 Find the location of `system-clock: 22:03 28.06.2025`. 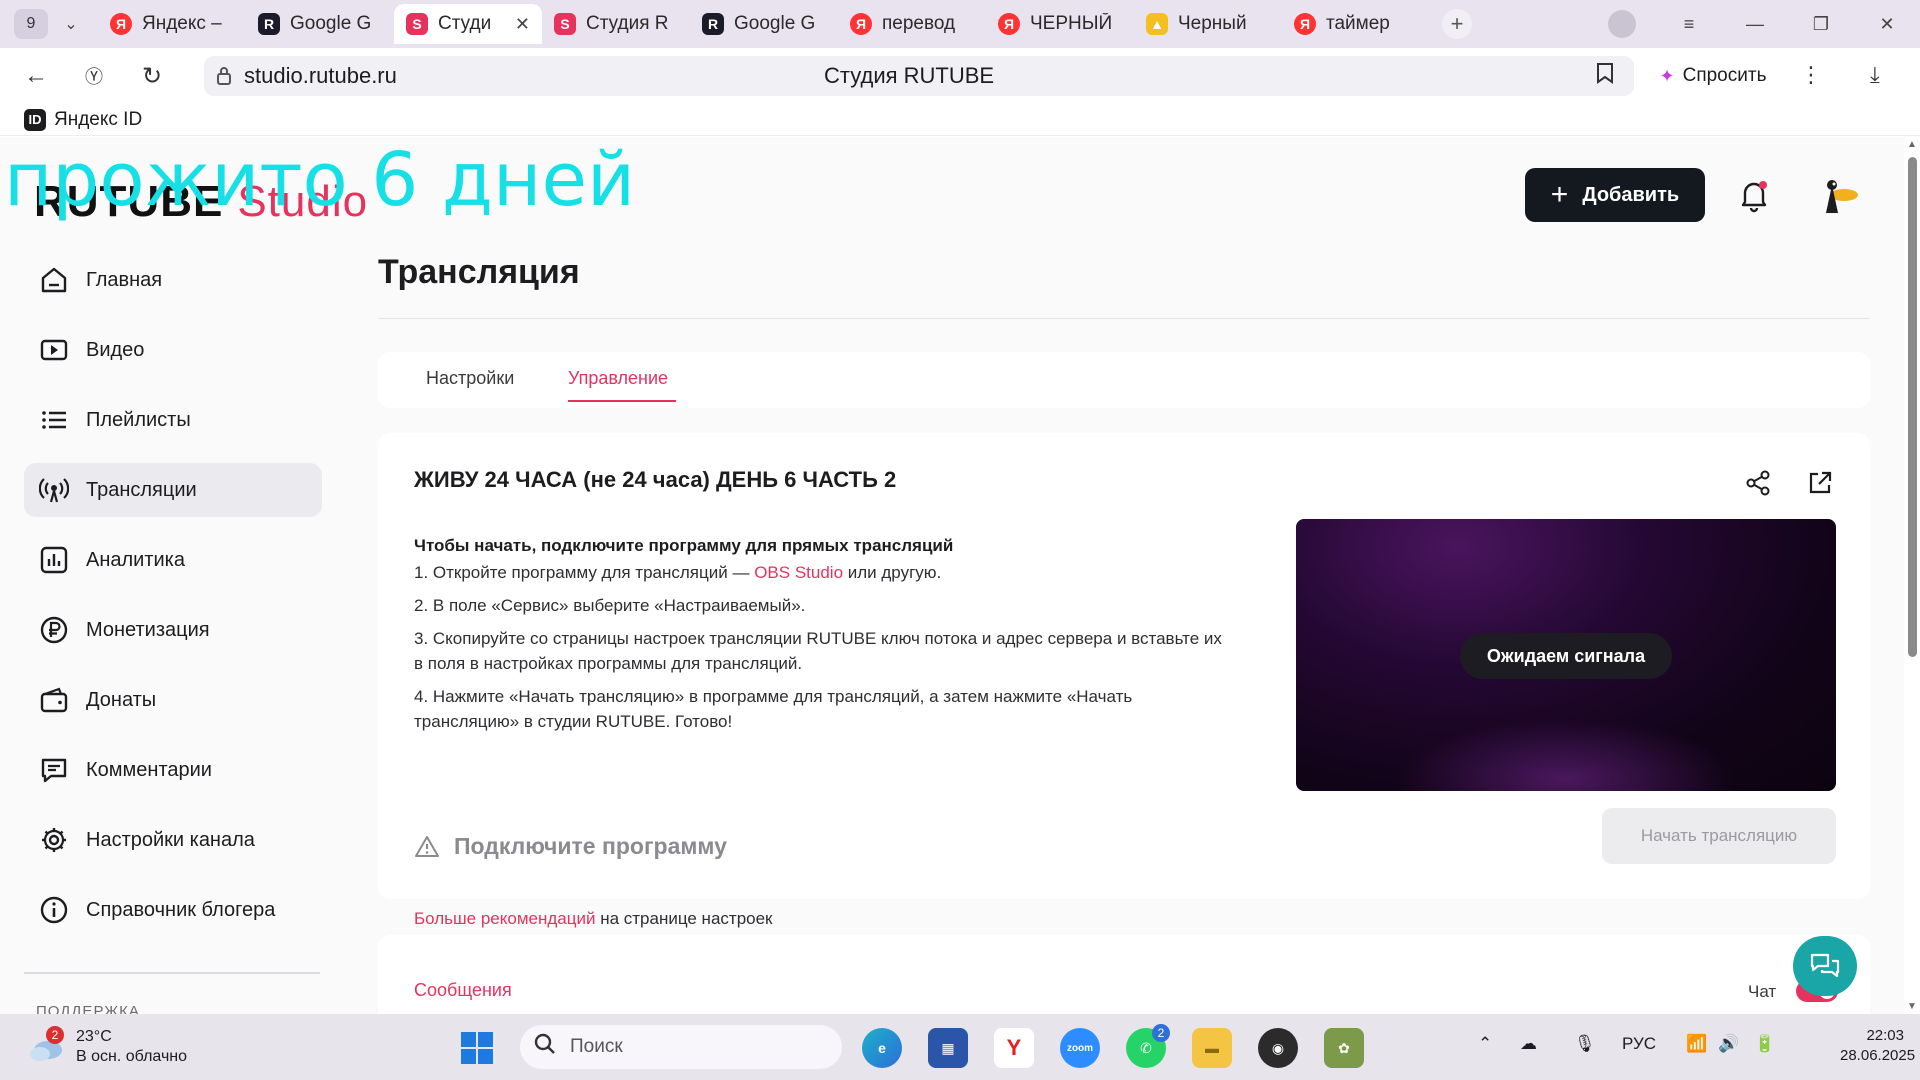

system-clock: 22:03 28.06.2025 is located at coordinates (1877, 1046).